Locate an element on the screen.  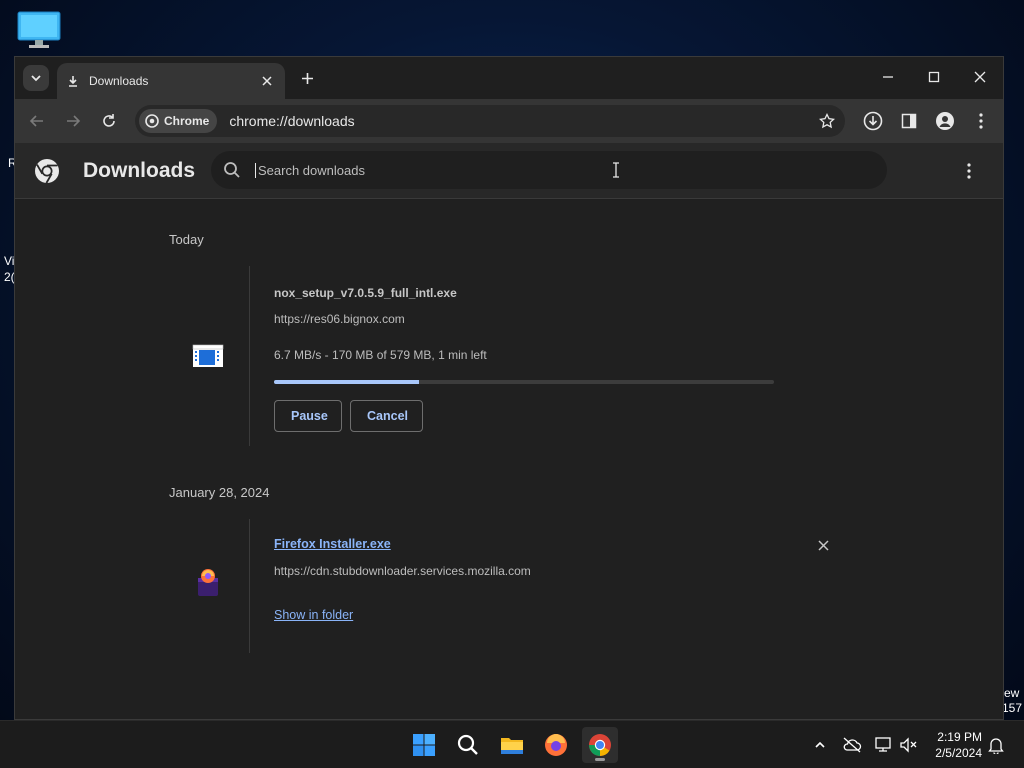
page-title: Downloads is located at coordinates (139, 170).